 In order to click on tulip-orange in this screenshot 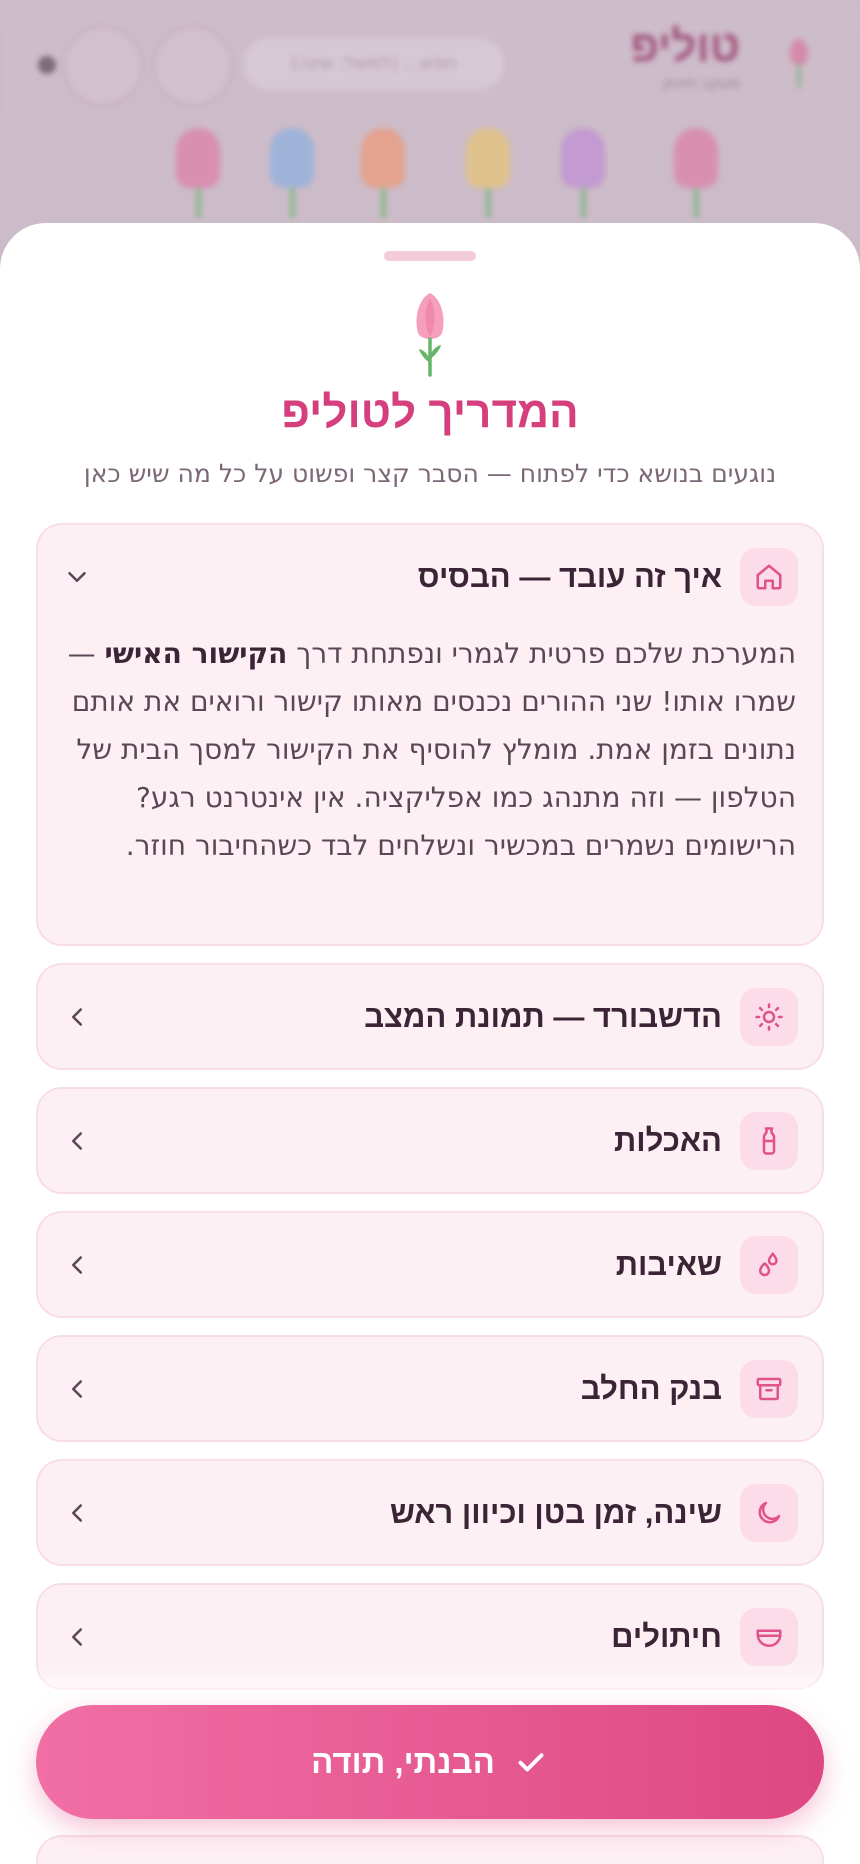, I will do `click(383, 173)`.